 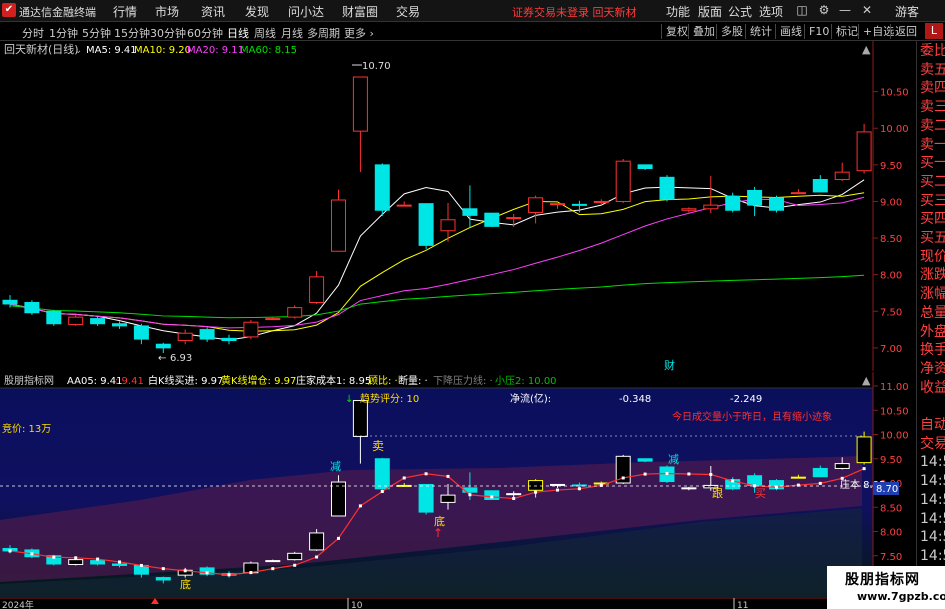 I want to click on period-tab-weekly: 周线, so click(x=265, y=33).